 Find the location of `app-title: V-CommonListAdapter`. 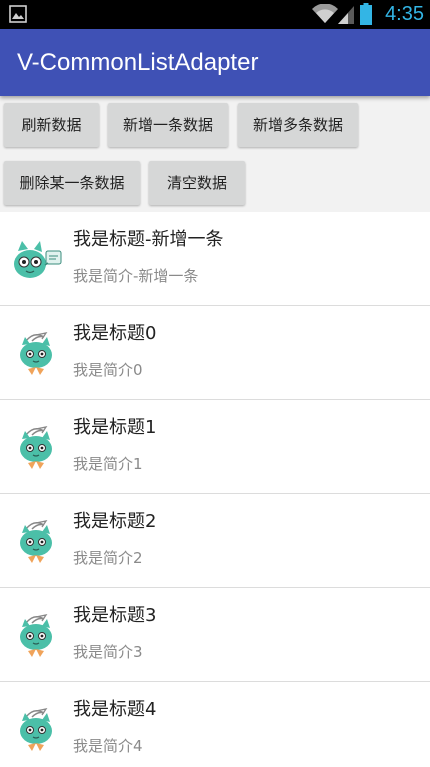

app-title: V-CommonListAdapter is located at coordinates (138, 62).